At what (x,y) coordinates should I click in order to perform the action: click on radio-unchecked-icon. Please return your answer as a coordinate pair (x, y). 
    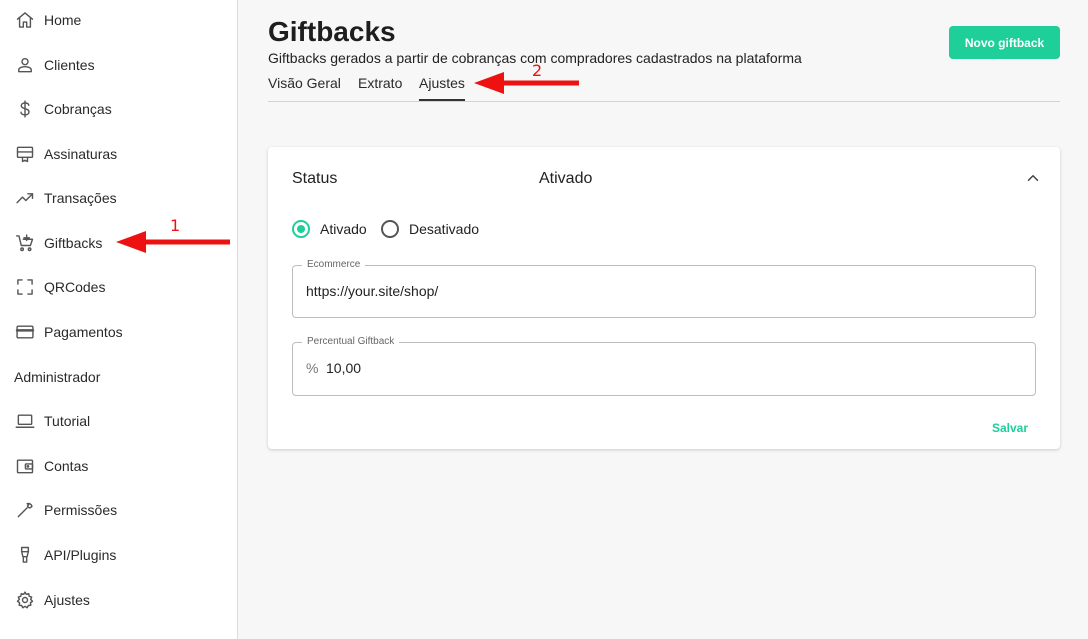
    Looking at the image, I should click on (390, 229).